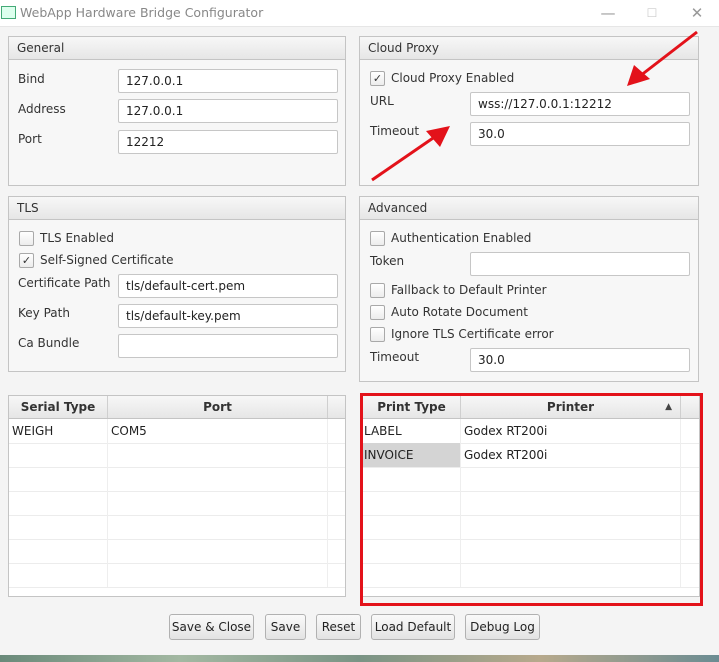 Image resolution: width=719 pixels, height=662 pixels. I want to click on ca-bundle-input, so click(228, 346).